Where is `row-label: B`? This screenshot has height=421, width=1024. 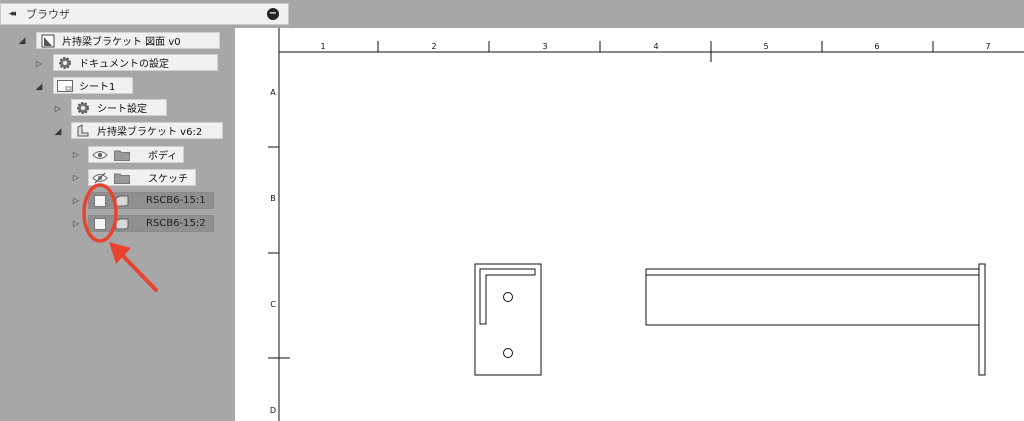
row-label: B is located at coordinates (273, 198).